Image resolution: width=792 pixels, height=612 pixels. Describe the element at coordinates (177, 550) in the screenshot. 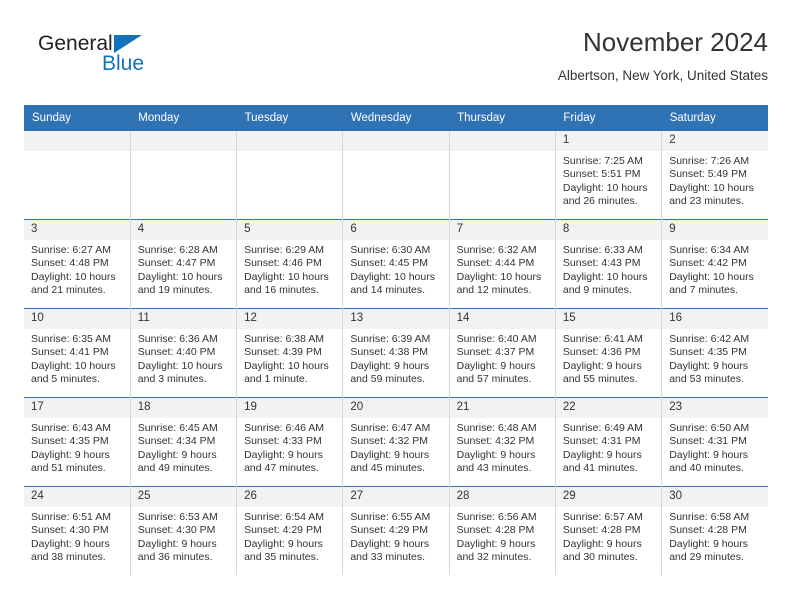

I see `daylight-text: Daylight: 9 hours and 36 minutes.` at that location.